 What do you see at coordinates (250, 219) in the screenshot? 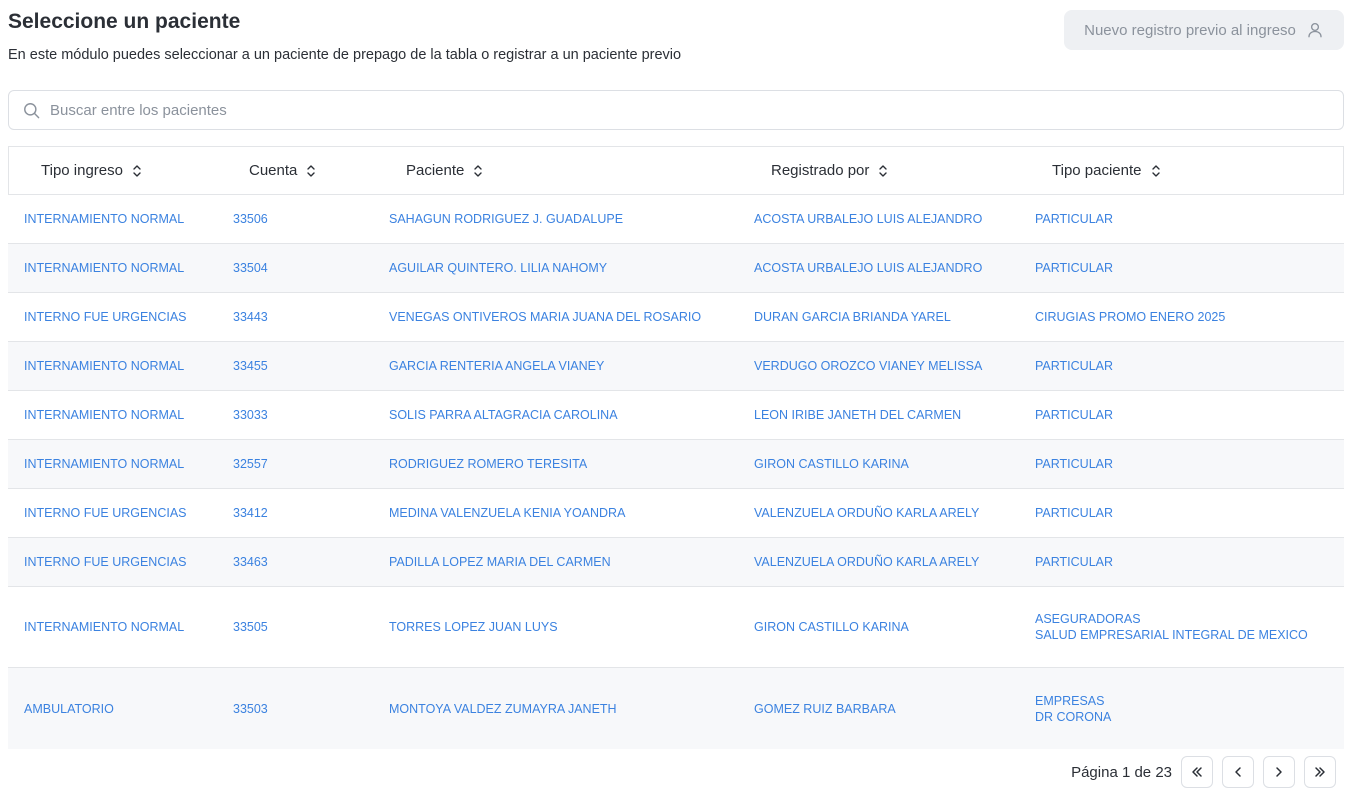
I see `cell-cuenta: 33506` at bounding box center [250, 219].